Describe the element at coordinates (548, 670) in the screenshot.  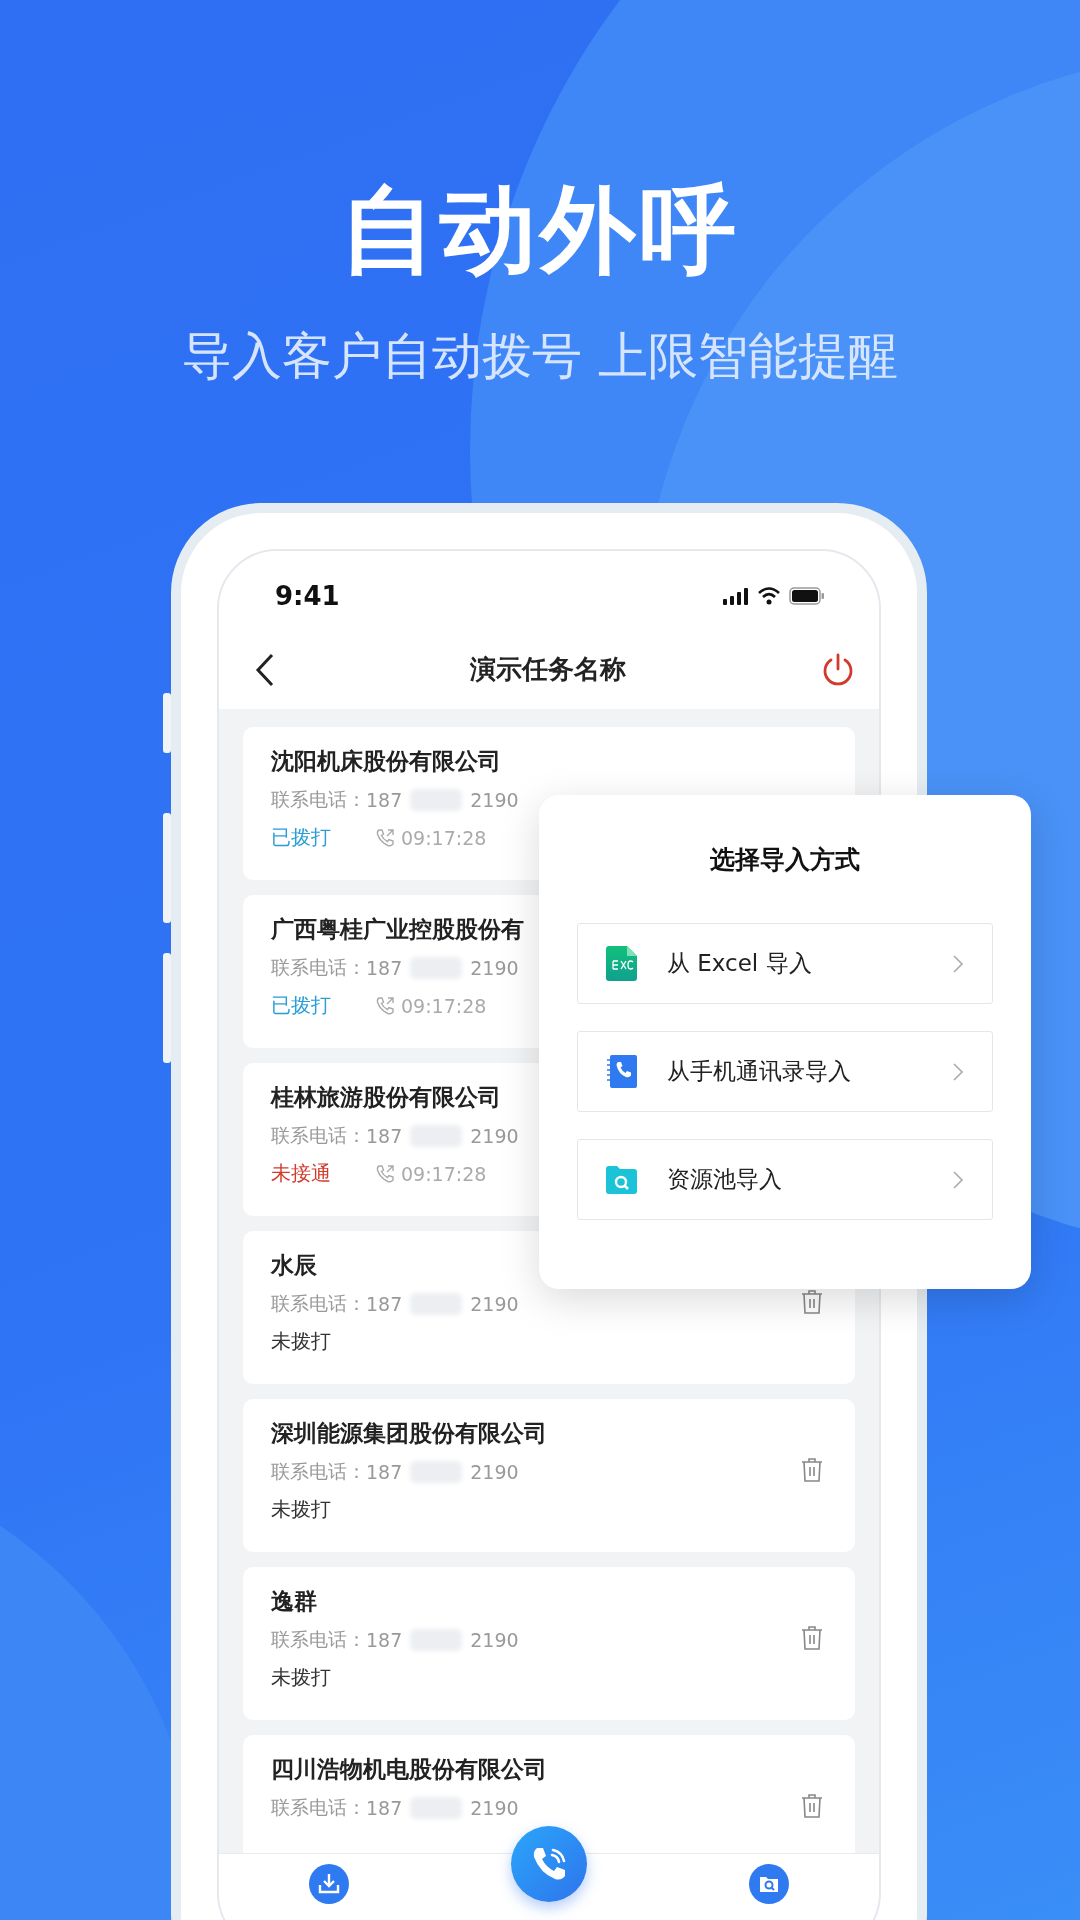
I see `screen-title: 演示任务名称` at that location.